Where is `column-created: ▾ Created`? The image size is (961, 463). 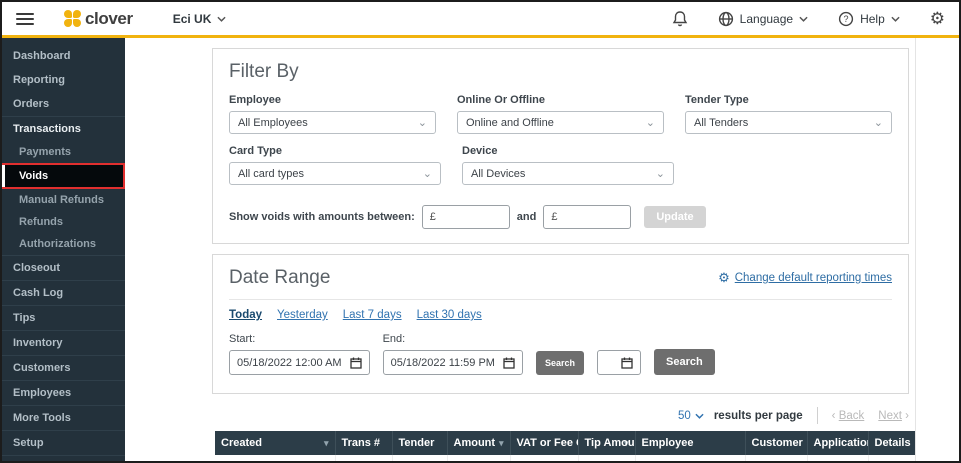 column-created: ▾ Created is located at coordinates (275, 443).